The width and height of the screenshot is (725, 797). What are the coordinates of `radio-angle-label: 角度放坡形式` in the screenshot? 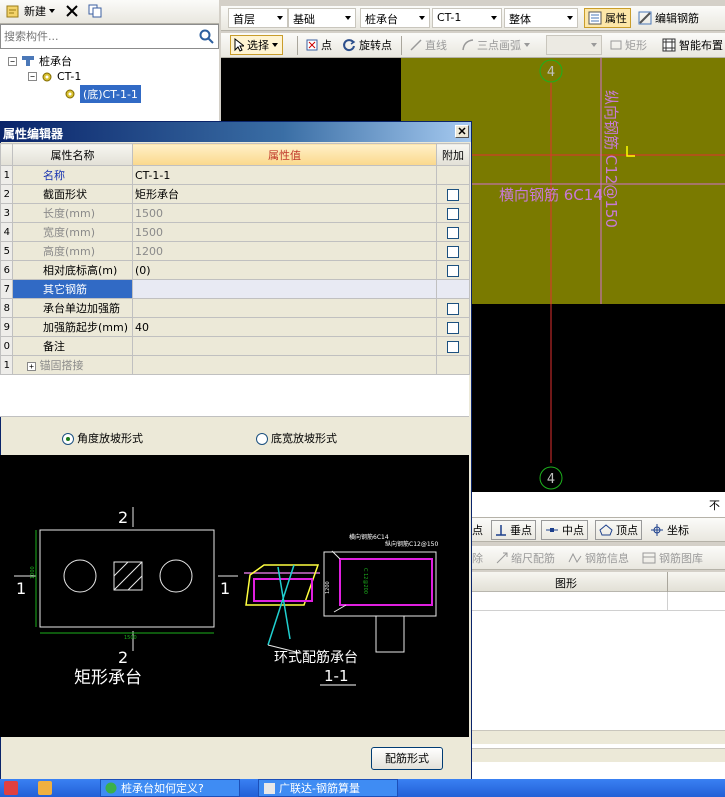 It's located at (110, 438).